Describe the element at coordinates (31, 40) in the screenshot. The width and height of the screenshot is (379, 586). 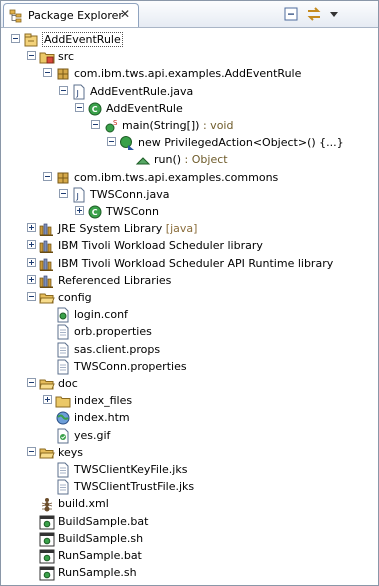
I see `project-icon` at that location.